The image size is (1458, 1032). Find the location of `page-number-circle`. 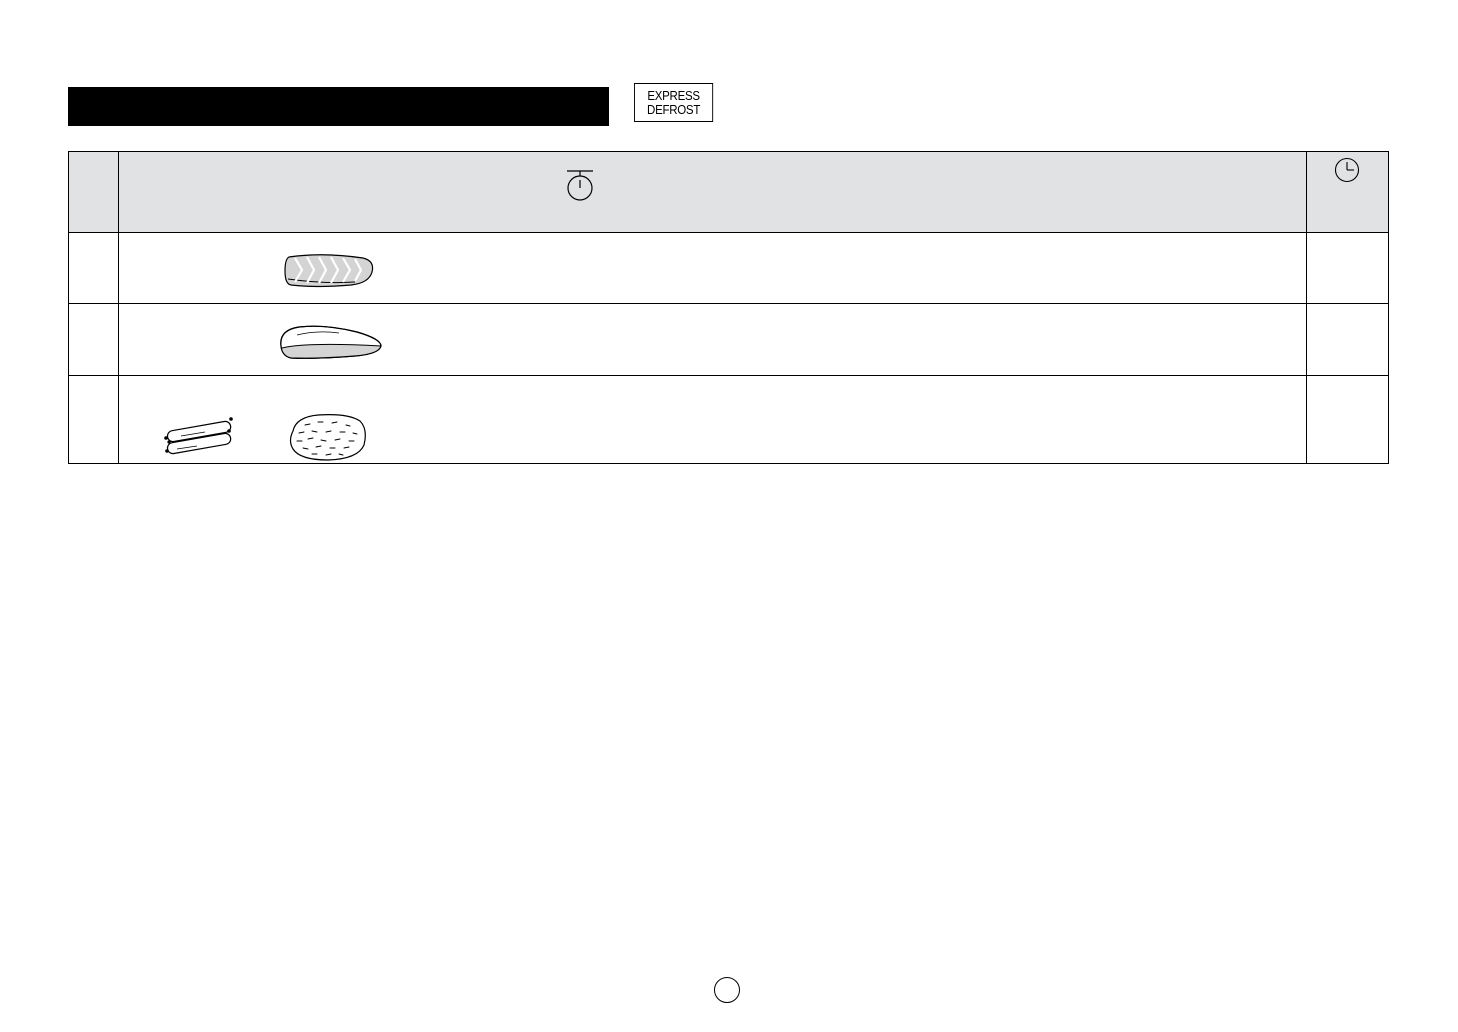

page-number-circle is located at coordinates (727, 990).